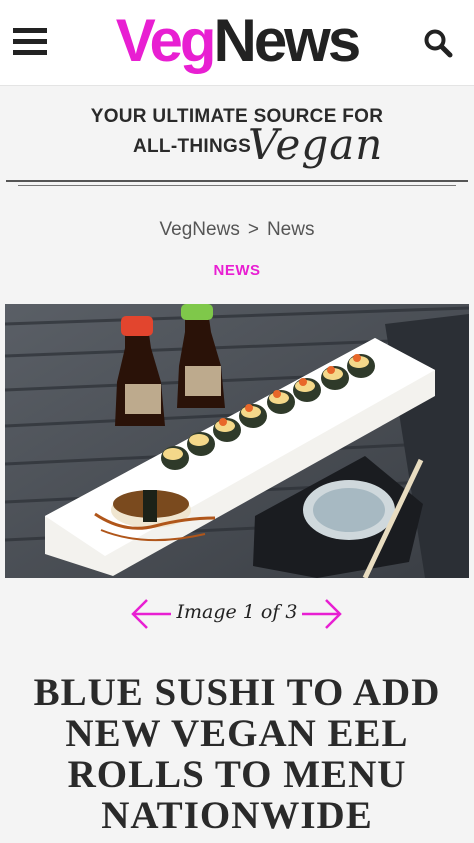 This screenshot has height=843, width=474. Describe the element at coordinates (287, 40) in the screenshot. I see `logo-news: News` at that location.